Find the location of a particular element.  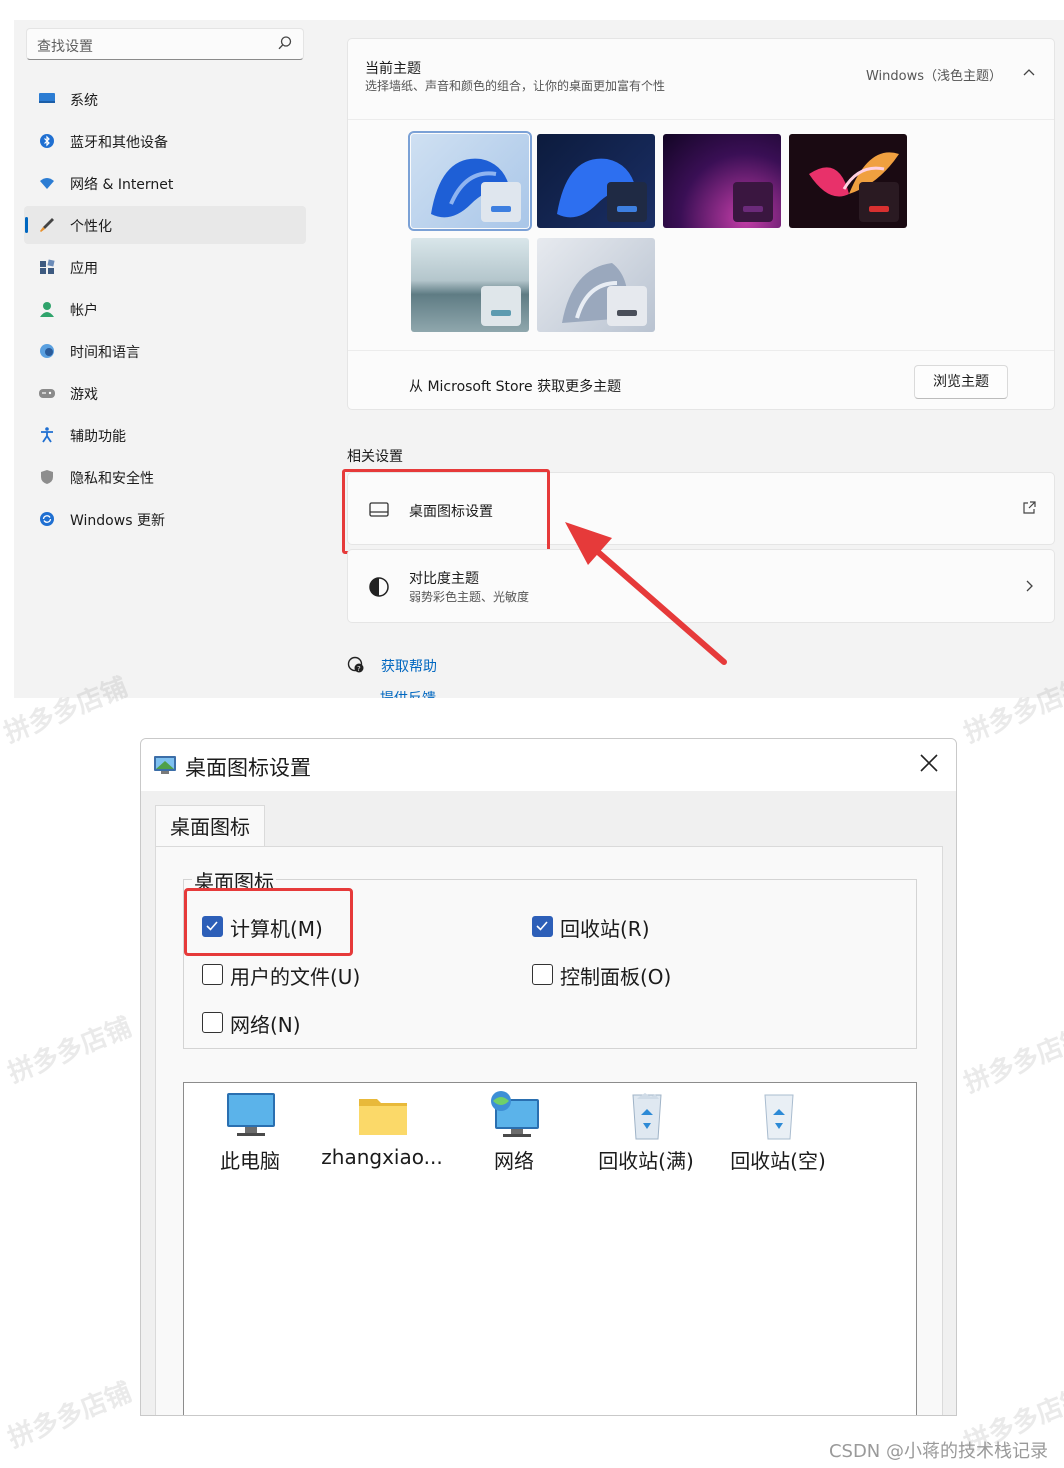

recycle-bin-empty-icon is located at coordinates (779, 1117).